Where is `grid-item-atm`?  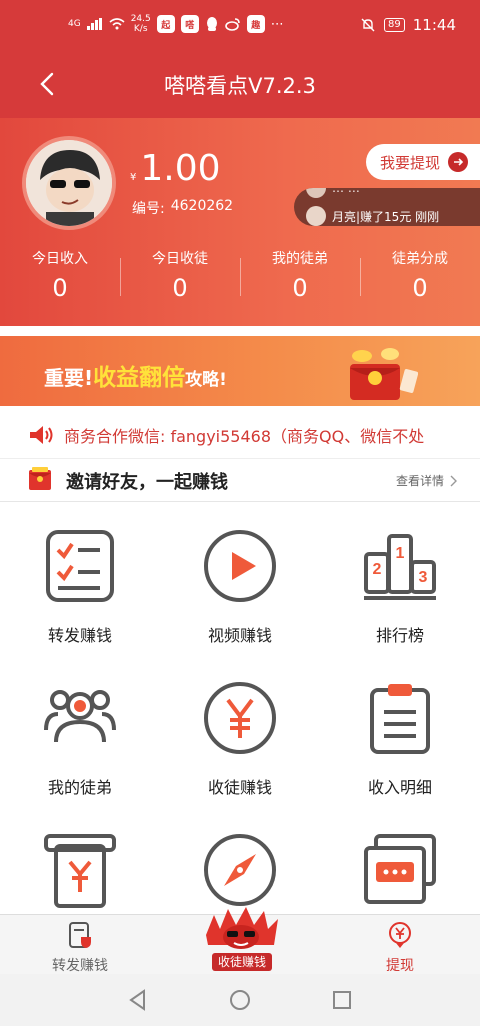 grid-item-atm is located at coordinates (80, 879).